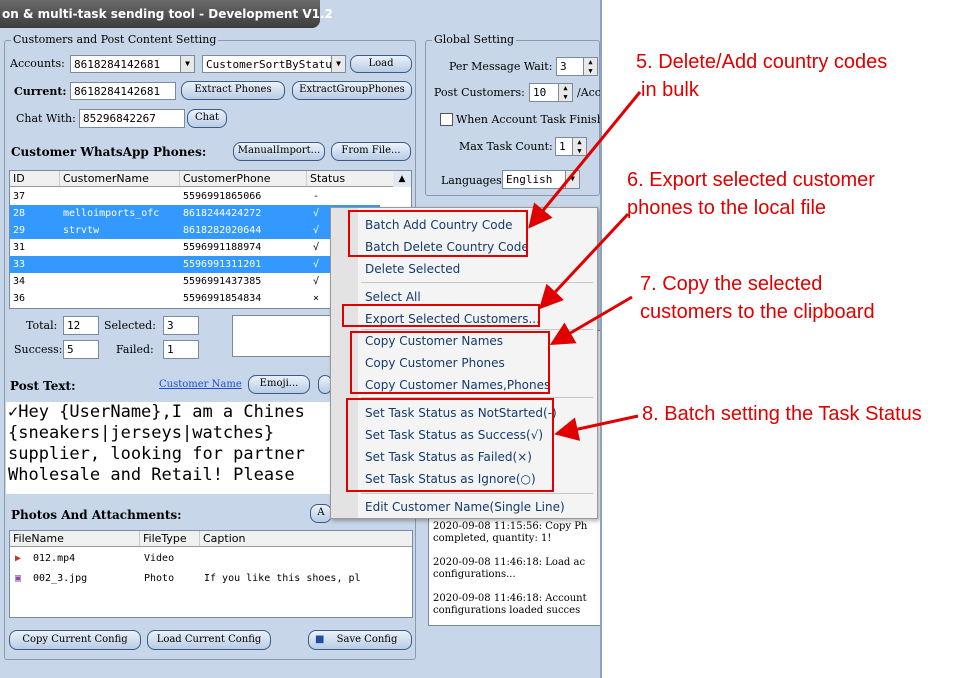 Image resolution: width=969 pixels, height=678 pixels. What do you see at coordinates (782, 414) in the screenshot?
I see `annotation-8: 8. Batch setting the Task Status` at bounding box center [782, 414].